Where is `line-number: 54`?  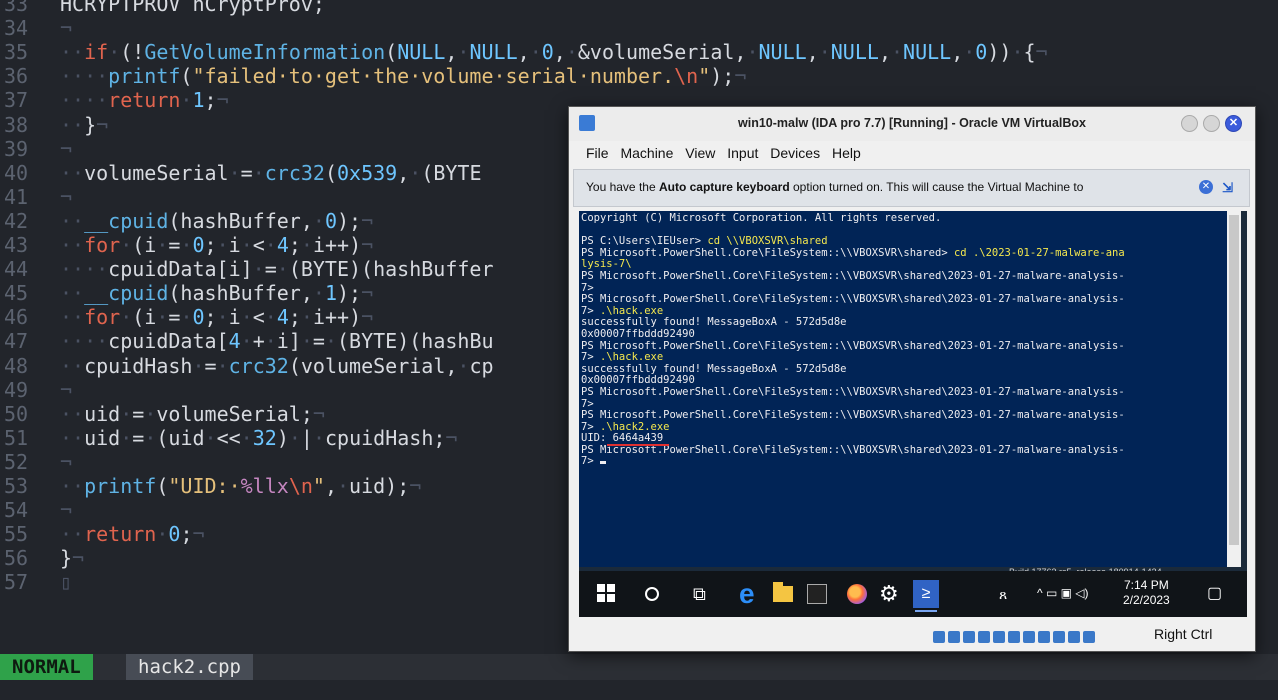 line-number: 54 is located at coordinates (16, 510).